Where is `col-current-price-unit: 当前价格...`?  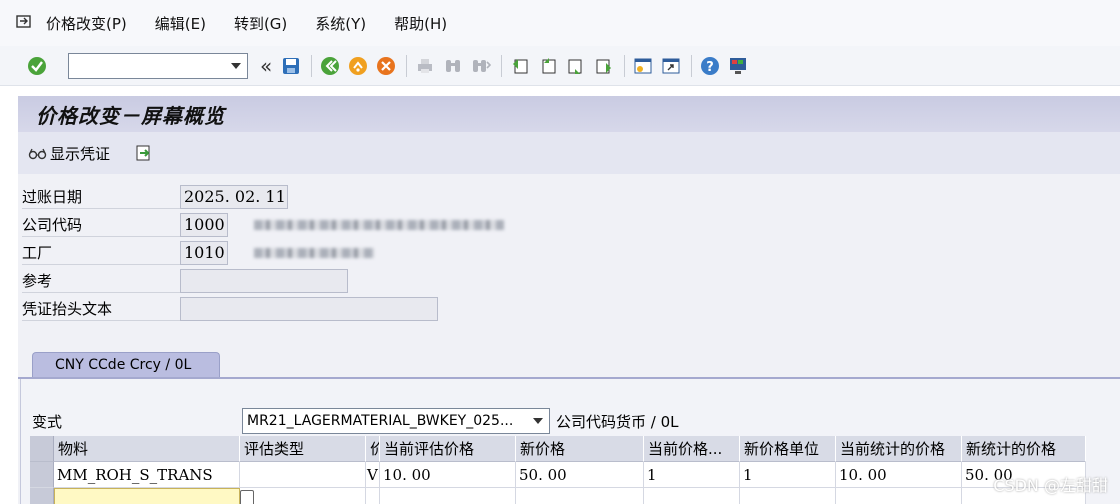 col-current-price-unit: 当前价格... is located at coordinates (692, 449).